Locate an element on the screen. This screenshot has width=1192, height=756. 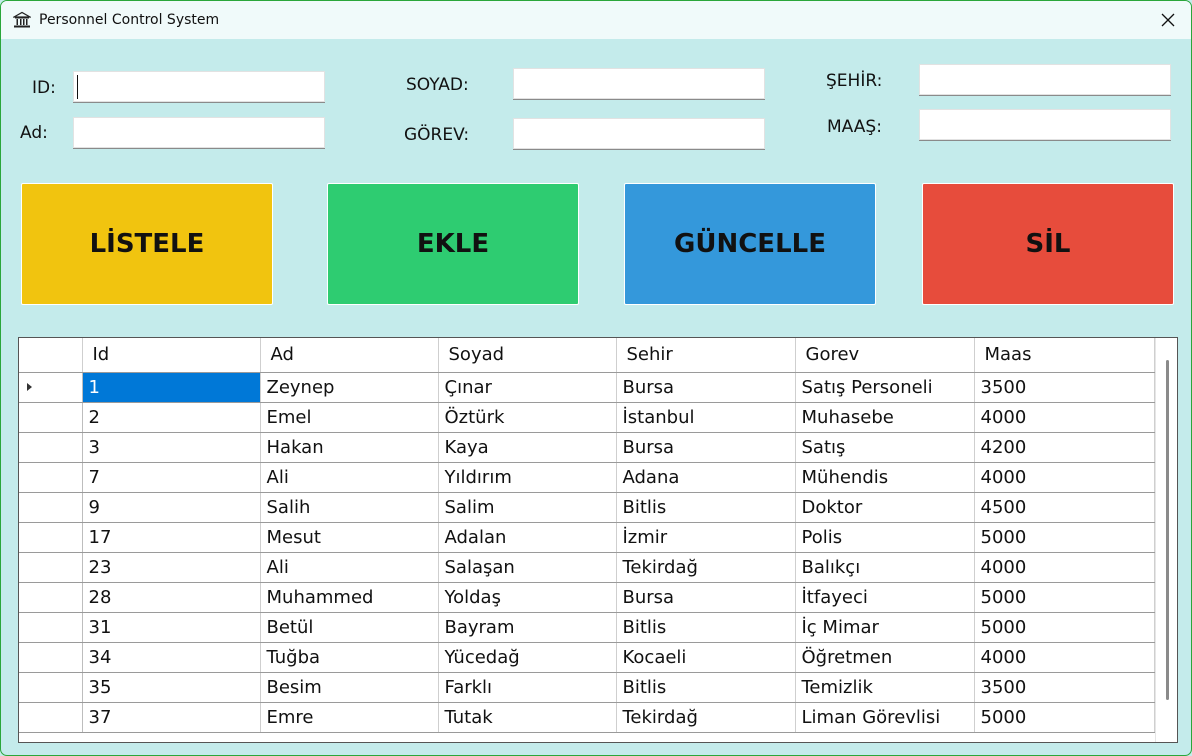
grid-cell-ad: Hakan is located at coordinates (349, 447).